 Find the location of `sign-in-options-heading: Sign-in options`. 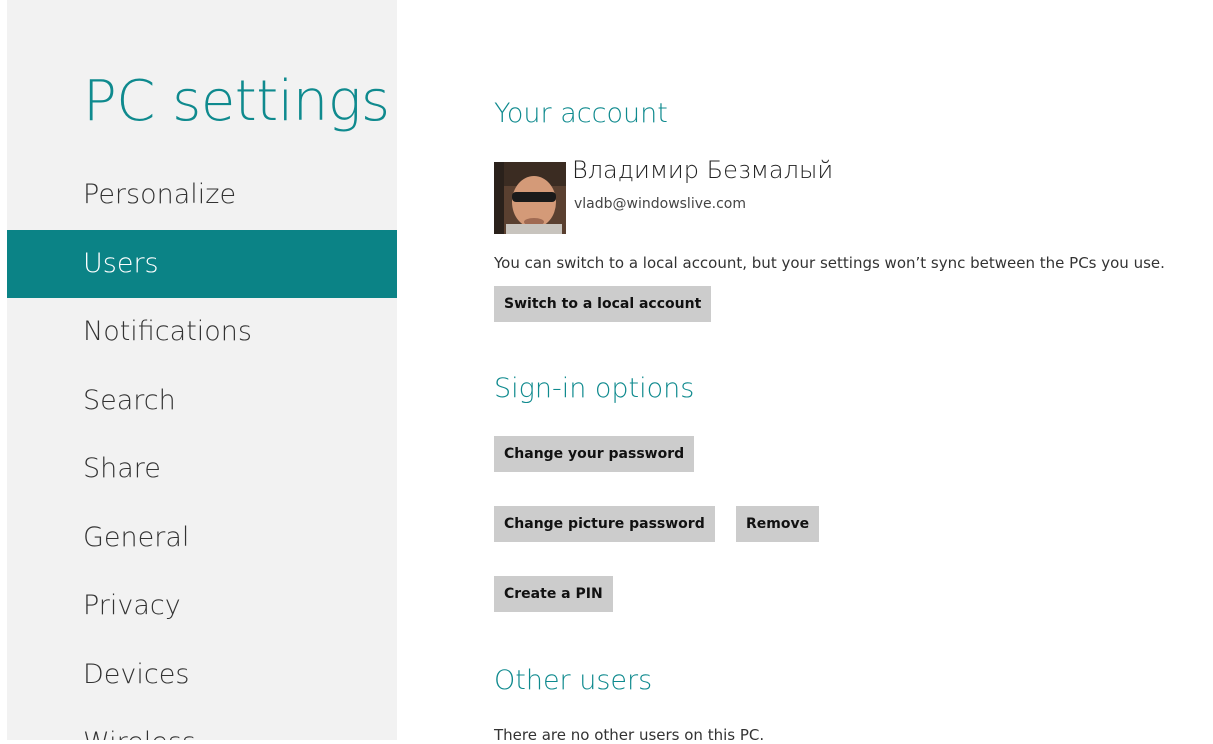

sign-in-options-heading: Sign-in options is located at coordinates (594, 388).